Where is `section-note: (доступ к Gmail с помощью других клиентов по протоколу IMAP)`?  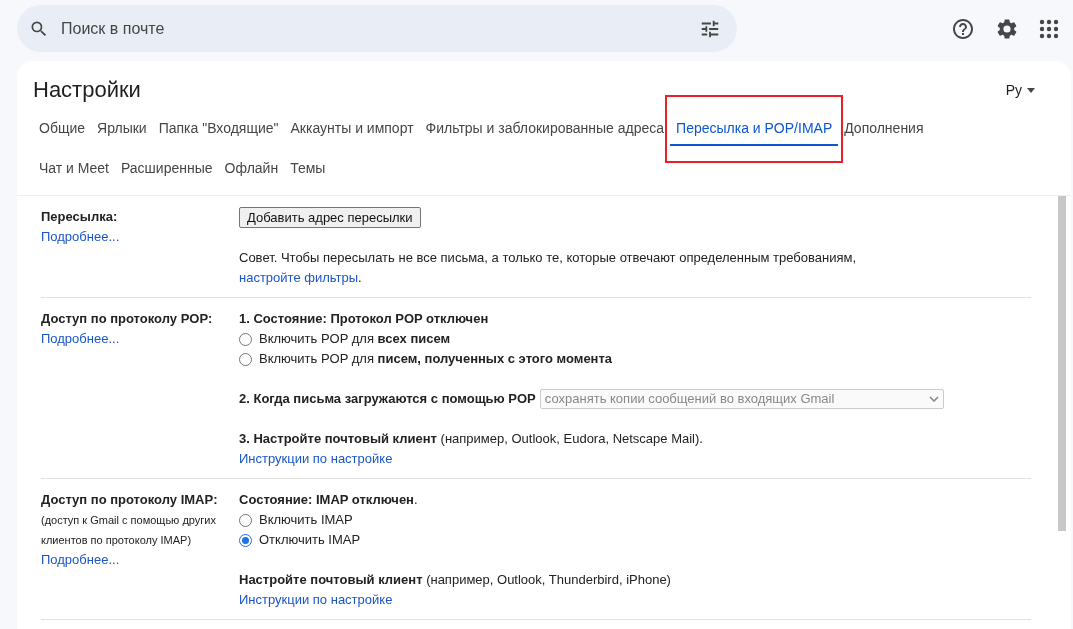 section-note: (доступ к Gmail с помощью других клиентов по протоколу IMAP) is located at coordinates (129, 530).